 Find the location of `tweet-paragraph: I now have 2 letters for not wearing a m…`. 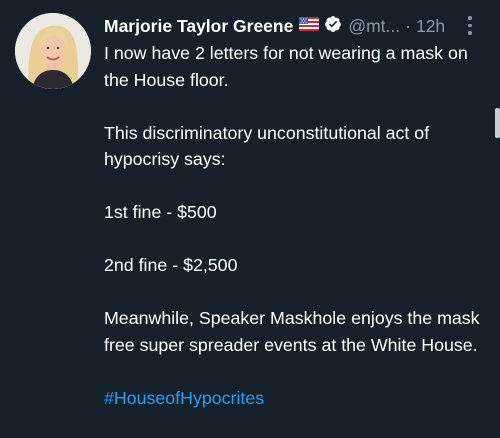

tweet-paragraph: I now have 2 letters for not wearing a m… is located at coordinates (286, 66).